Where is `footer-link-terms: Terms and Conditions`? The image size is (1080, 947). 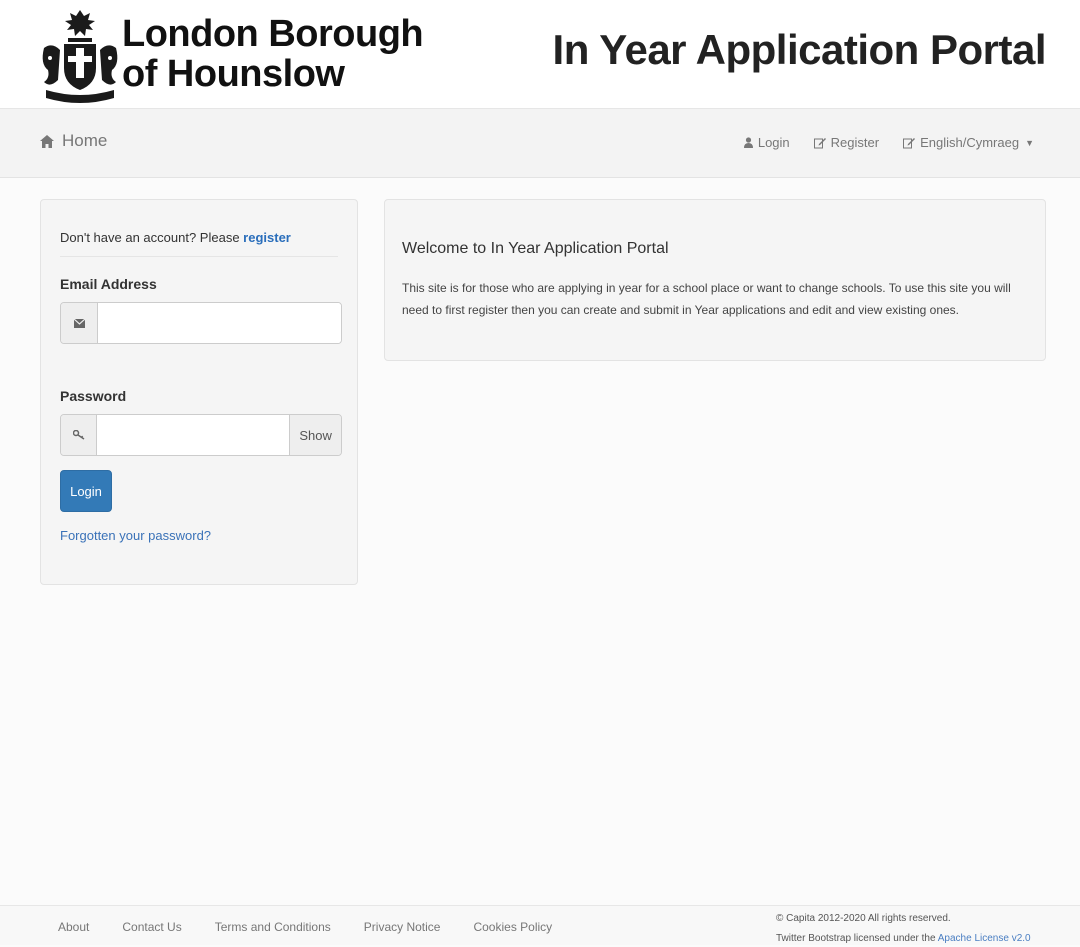
footer-link-terms: Terms and Conditions is located at coordinates (273, 927).